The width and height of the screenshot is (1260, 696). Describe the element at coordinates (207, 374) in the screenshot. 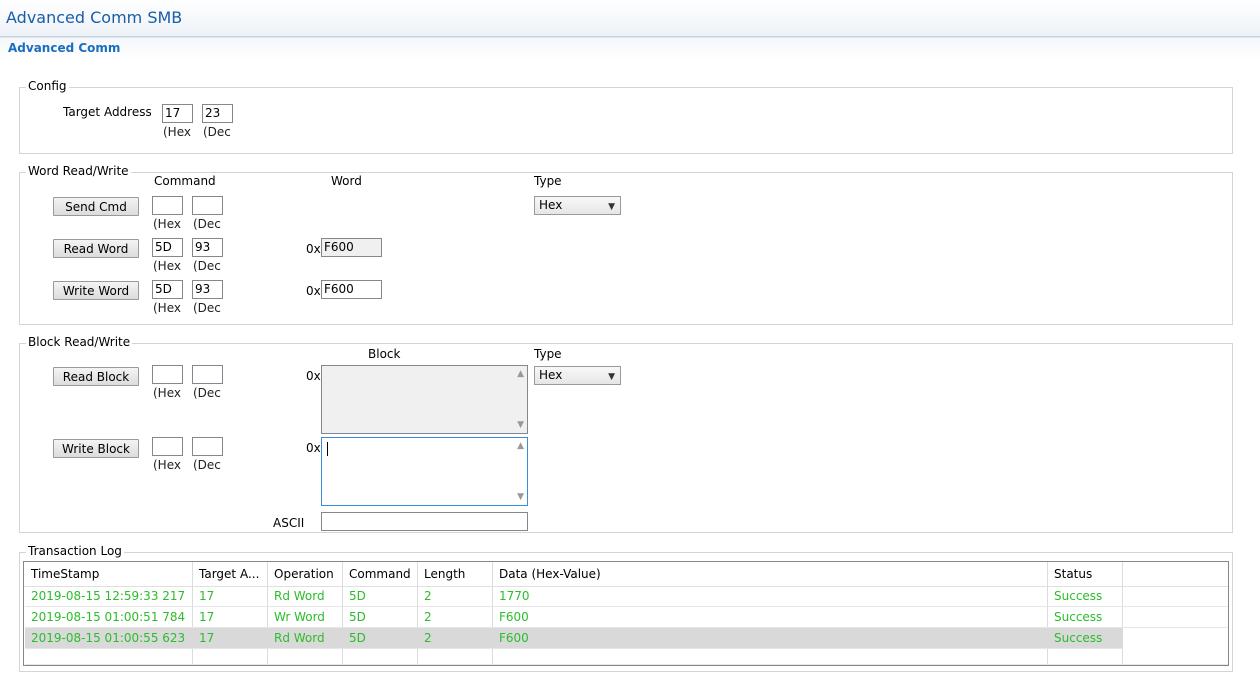

I see `read-block-dec-input` at that location.